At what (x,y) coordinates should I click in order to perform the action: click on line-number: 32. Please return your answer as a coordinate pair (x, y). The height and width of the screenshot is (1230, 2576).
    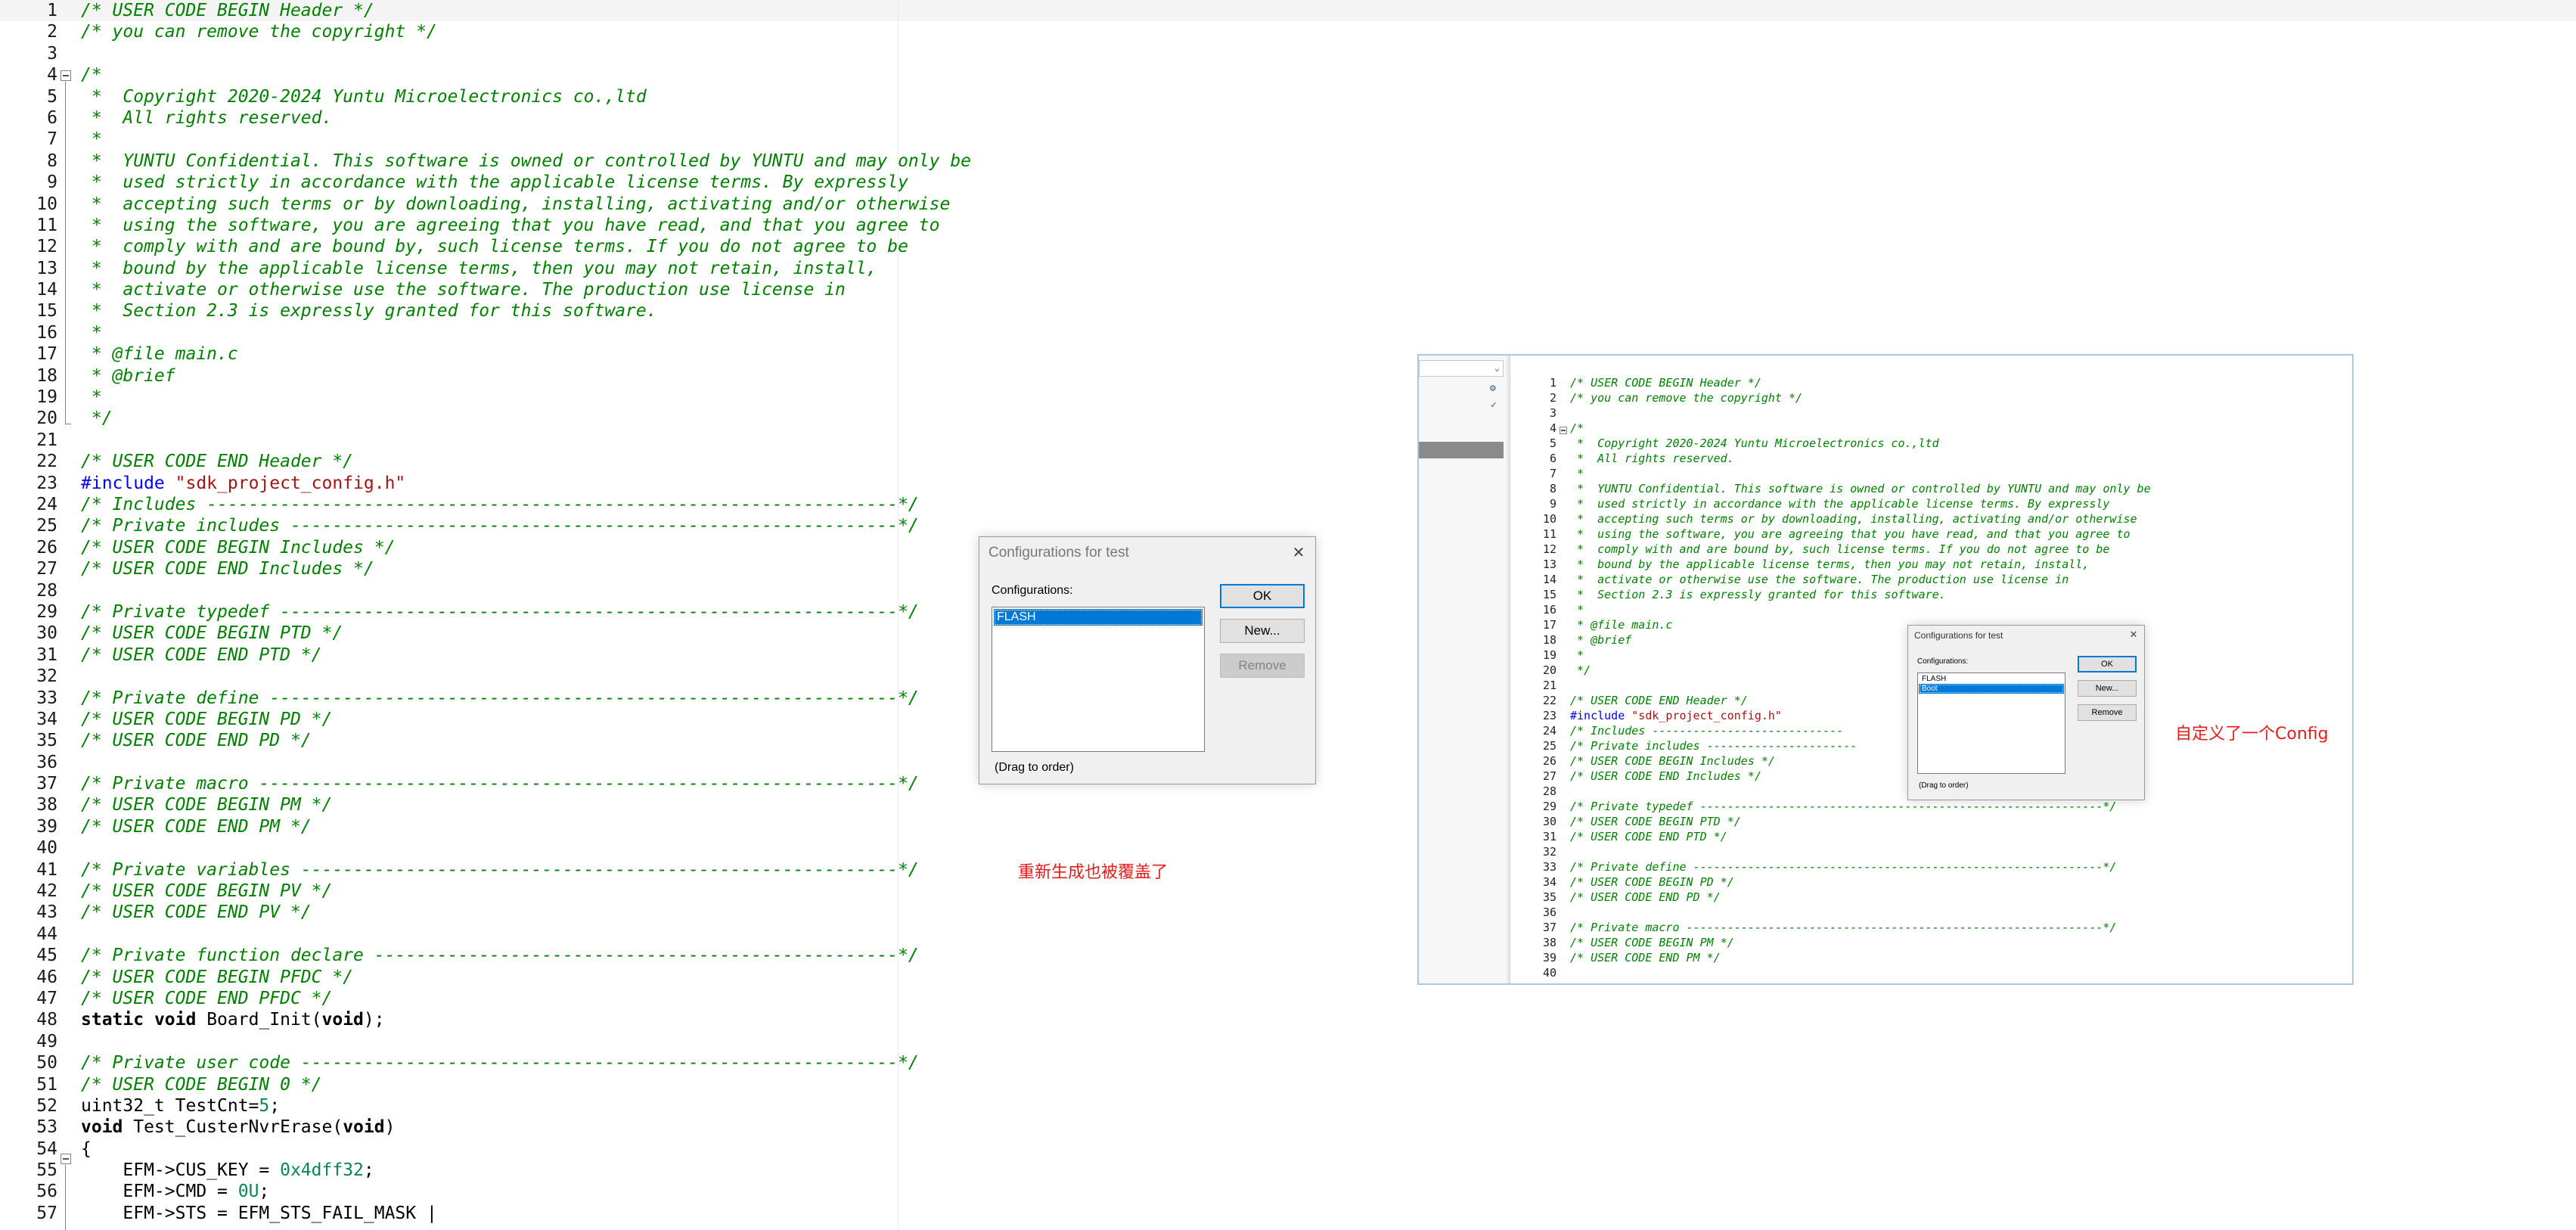
    Looking at the image, I should click on (1549, 852).